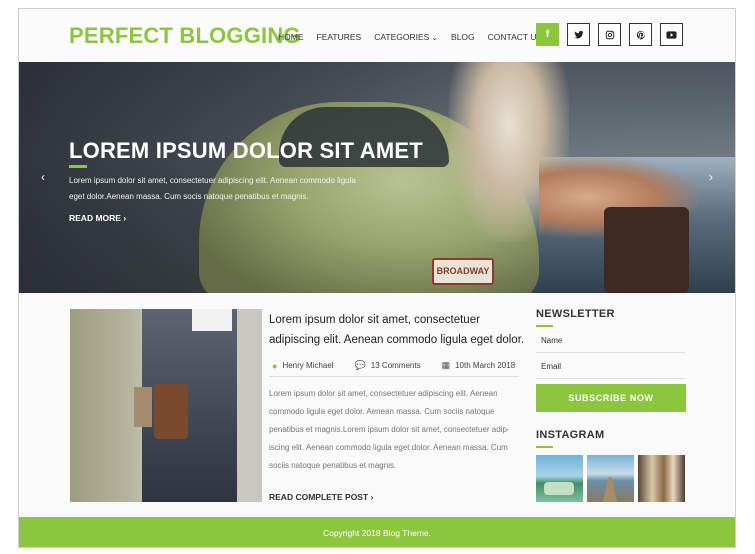 The image size is (755, 554). What do you see at coordinates (435, 37) in the screenshot?
I see `chevron-down-icon: ⌄` at bounding box center [435, 37].